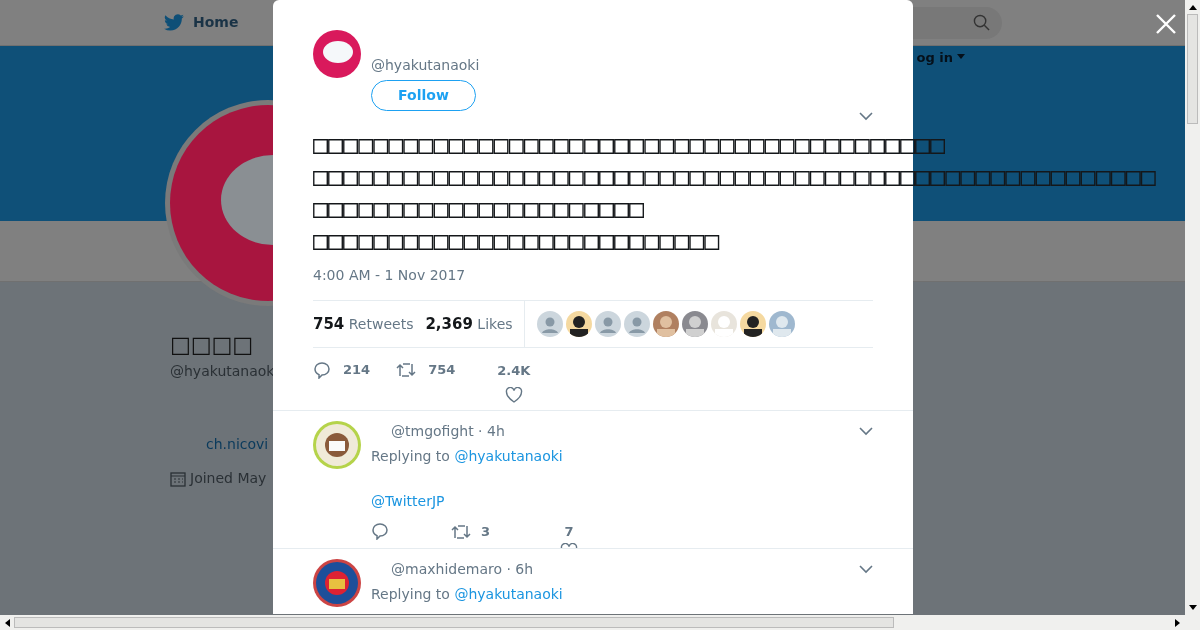 The height and width of the screenshot is (630, 1200). Describe the element at coordinates (486, 532) in the screenshot. I see `retweet-action-count: 3` at that location.